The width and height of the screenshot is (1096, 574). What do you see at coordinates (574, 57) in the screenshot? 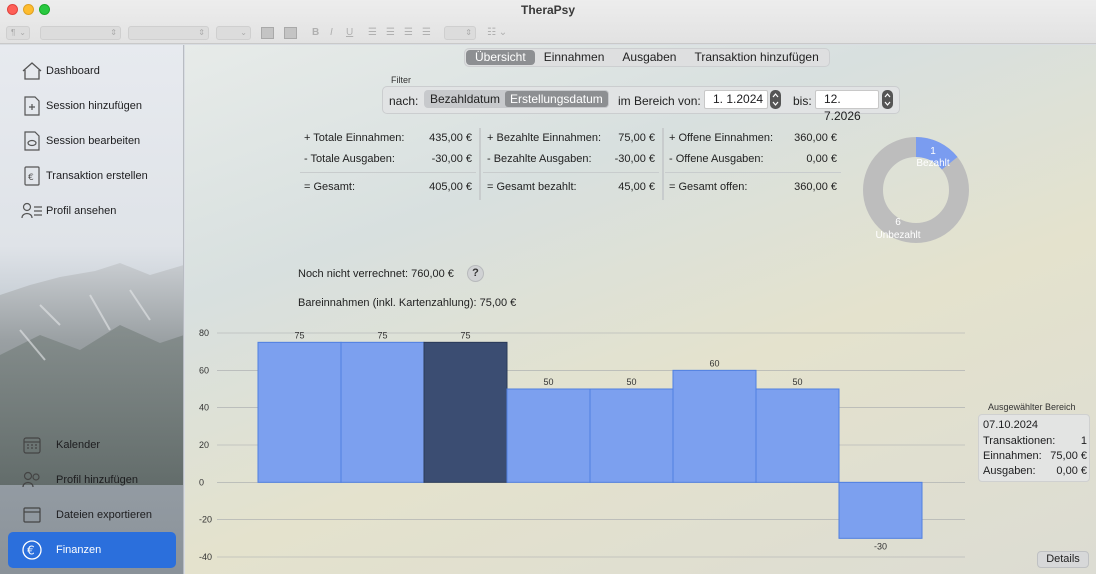
I see `tab-income: Einnahmen` at bounding box center [574, 57].